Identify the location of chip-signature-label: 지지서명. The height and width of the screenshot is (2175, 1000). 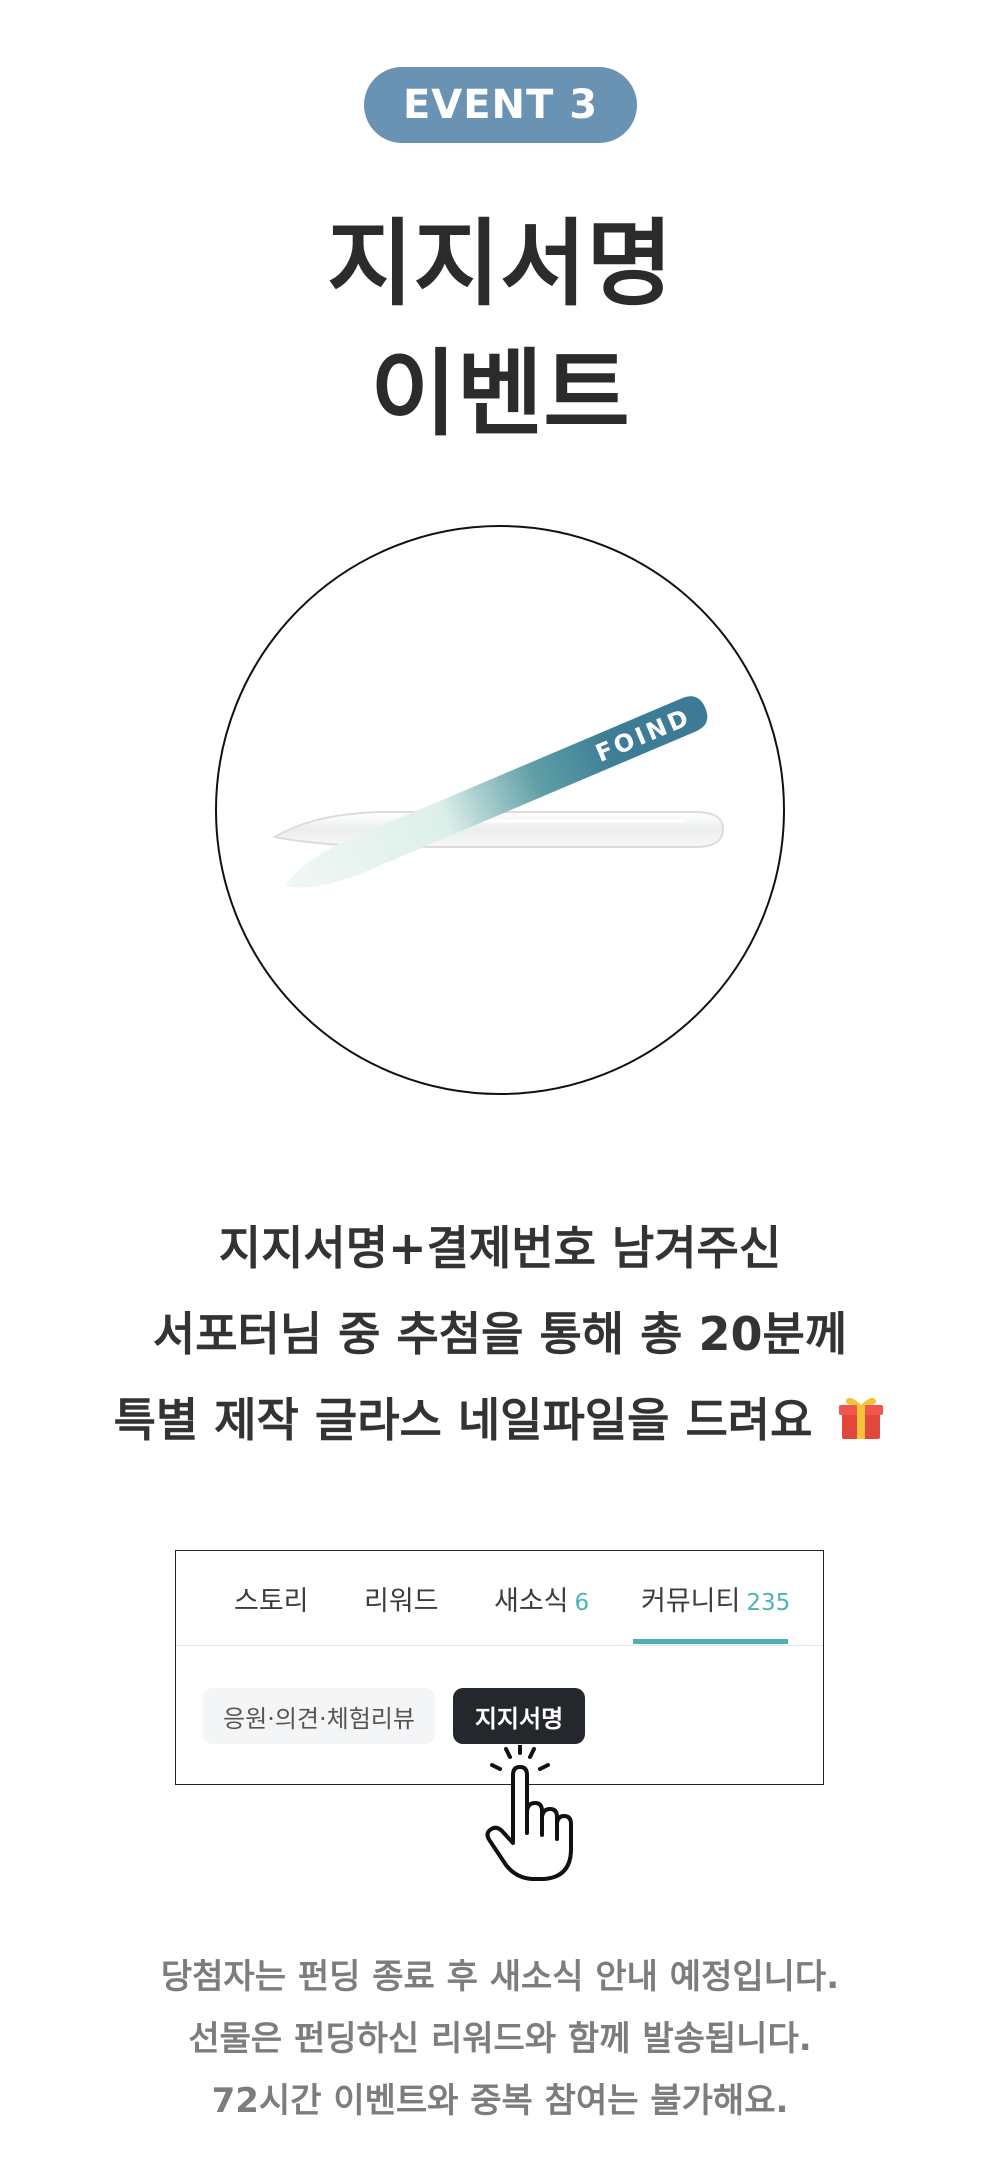
(519, 1718).